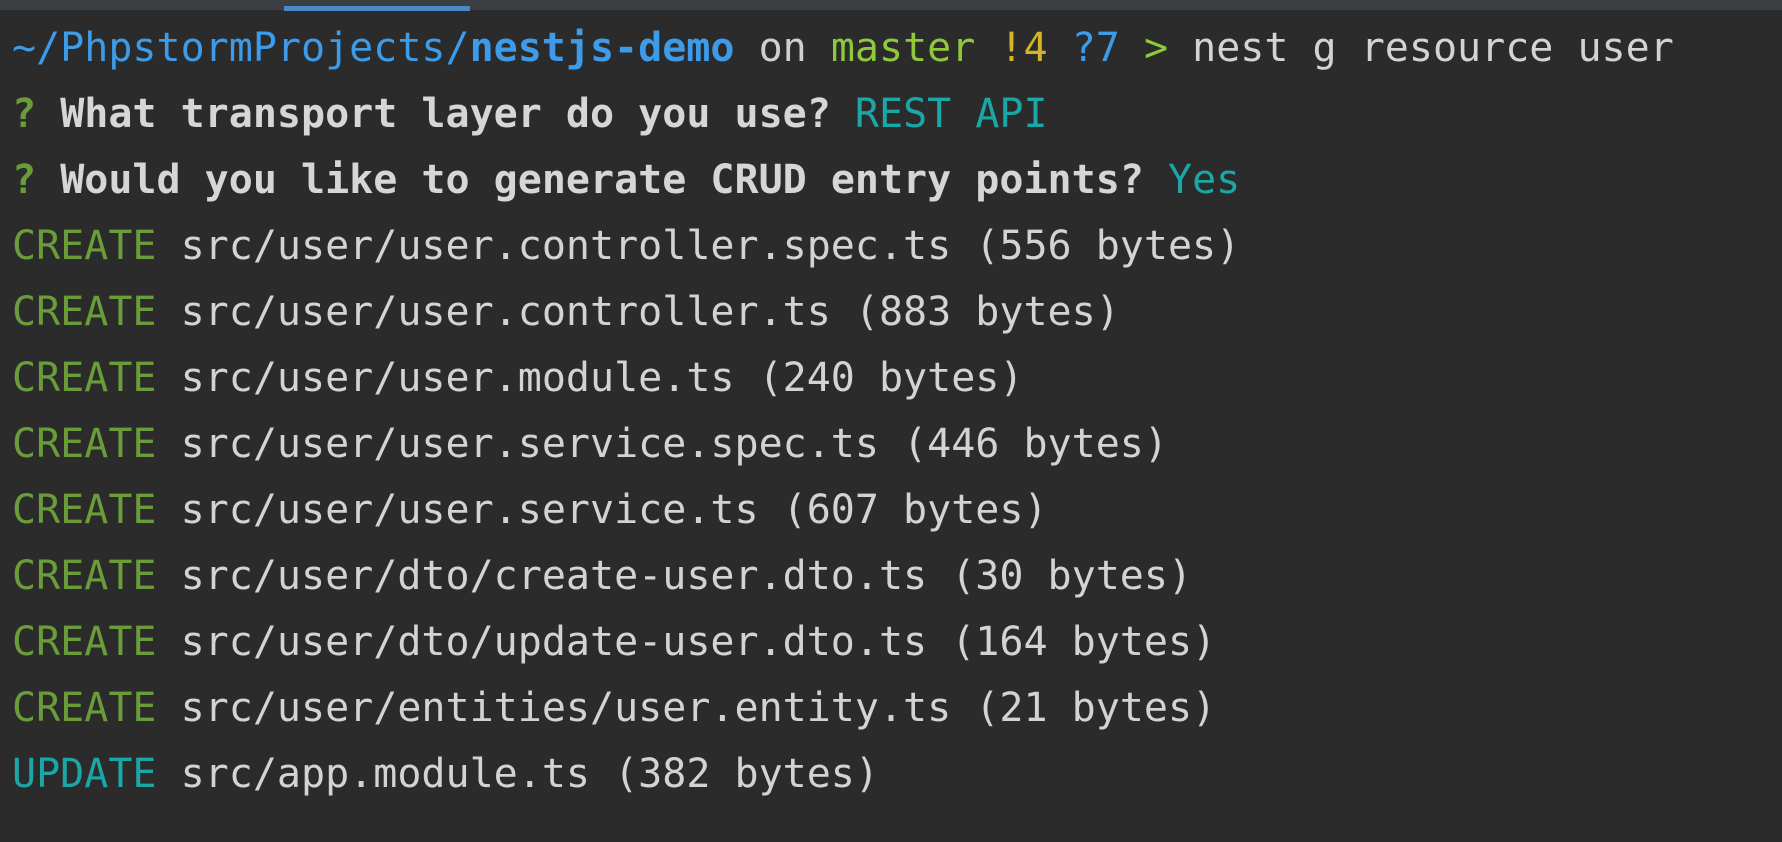 The width and height of the screenshot is (1782, 842). I want to click on action-file: src/app.module.ts (382 bytes), so click(529, 774).